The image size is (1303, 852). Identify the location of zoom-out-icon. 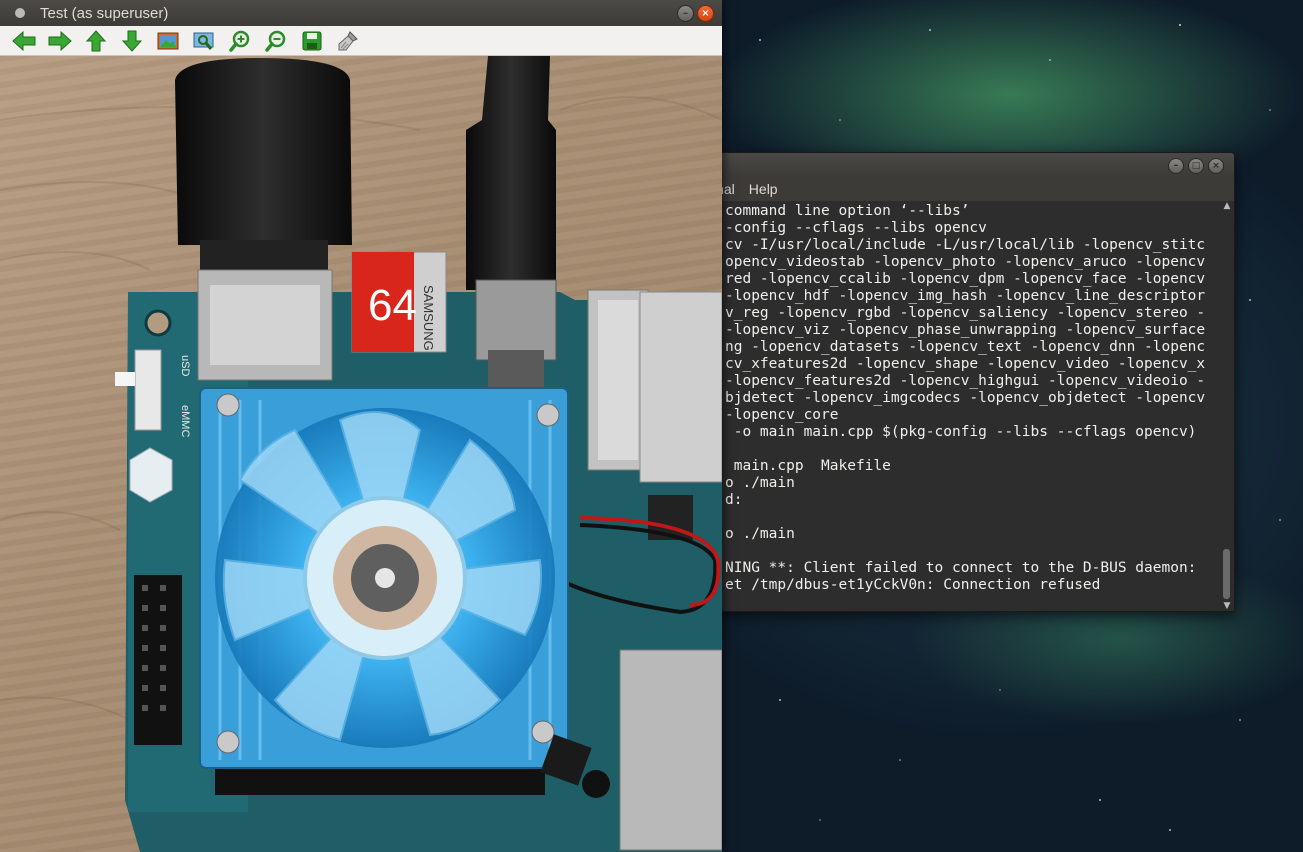
(275, 41).